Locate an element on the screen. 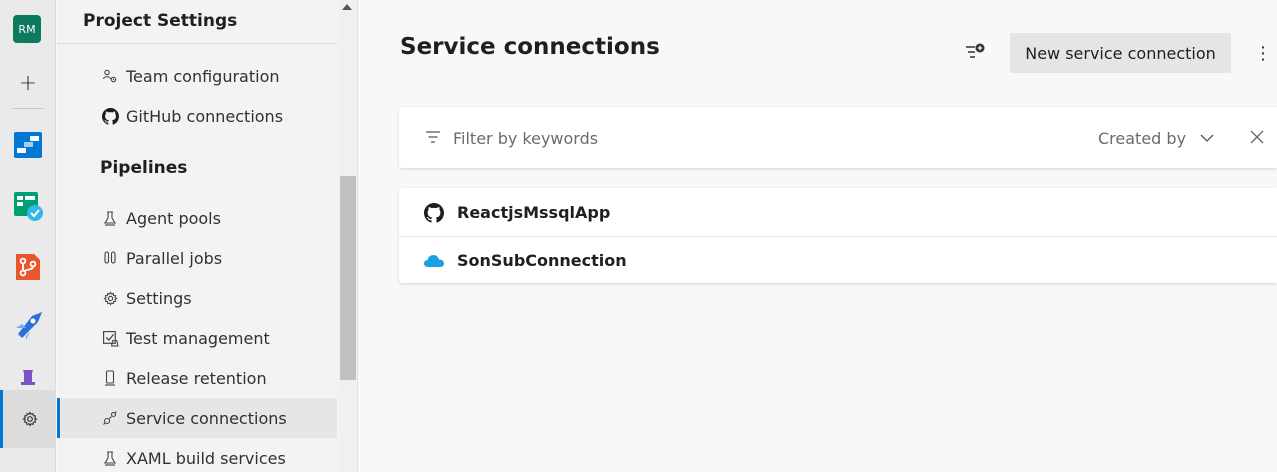 Image resolution: width=1277 pixels, height=472 pixels. pipelines-icon is located at coordinates (28, 326).